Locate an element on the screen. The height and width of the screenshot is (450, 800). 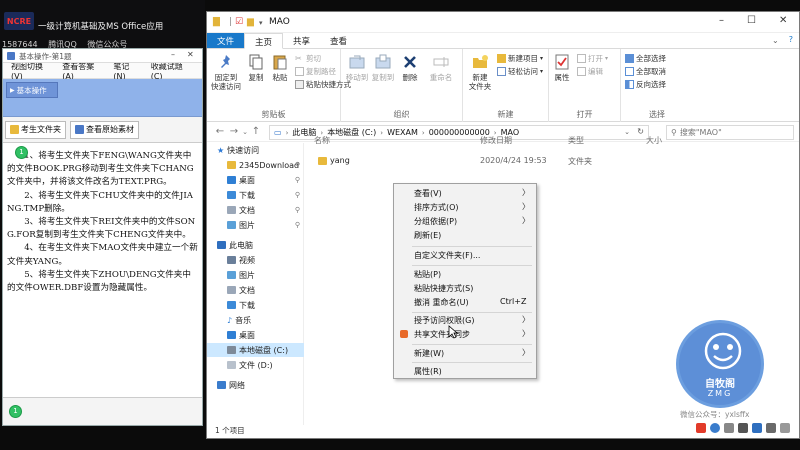
tab-share: 共享 is located at coordinates (301, 40).